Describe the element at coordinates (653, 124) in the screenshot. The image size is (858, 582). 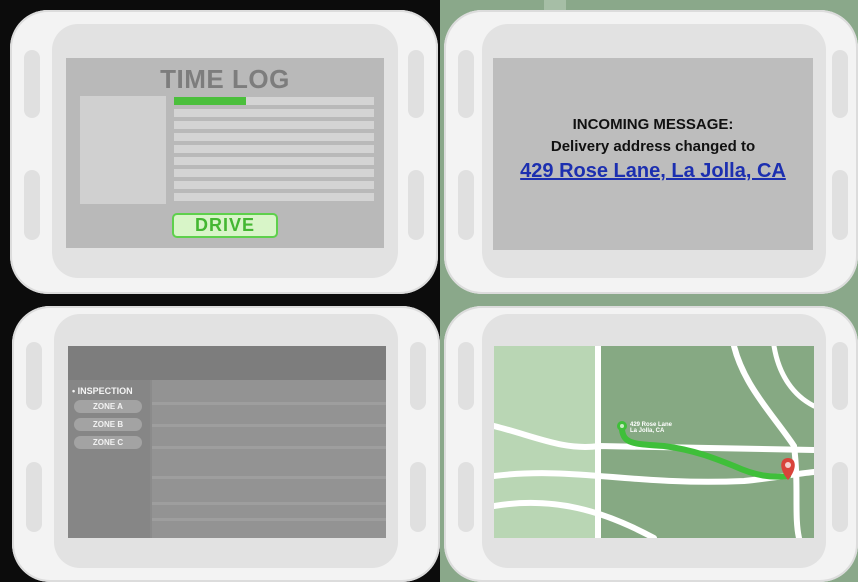
I see `message-heading: INCOMING MESSAGE:` at that location.